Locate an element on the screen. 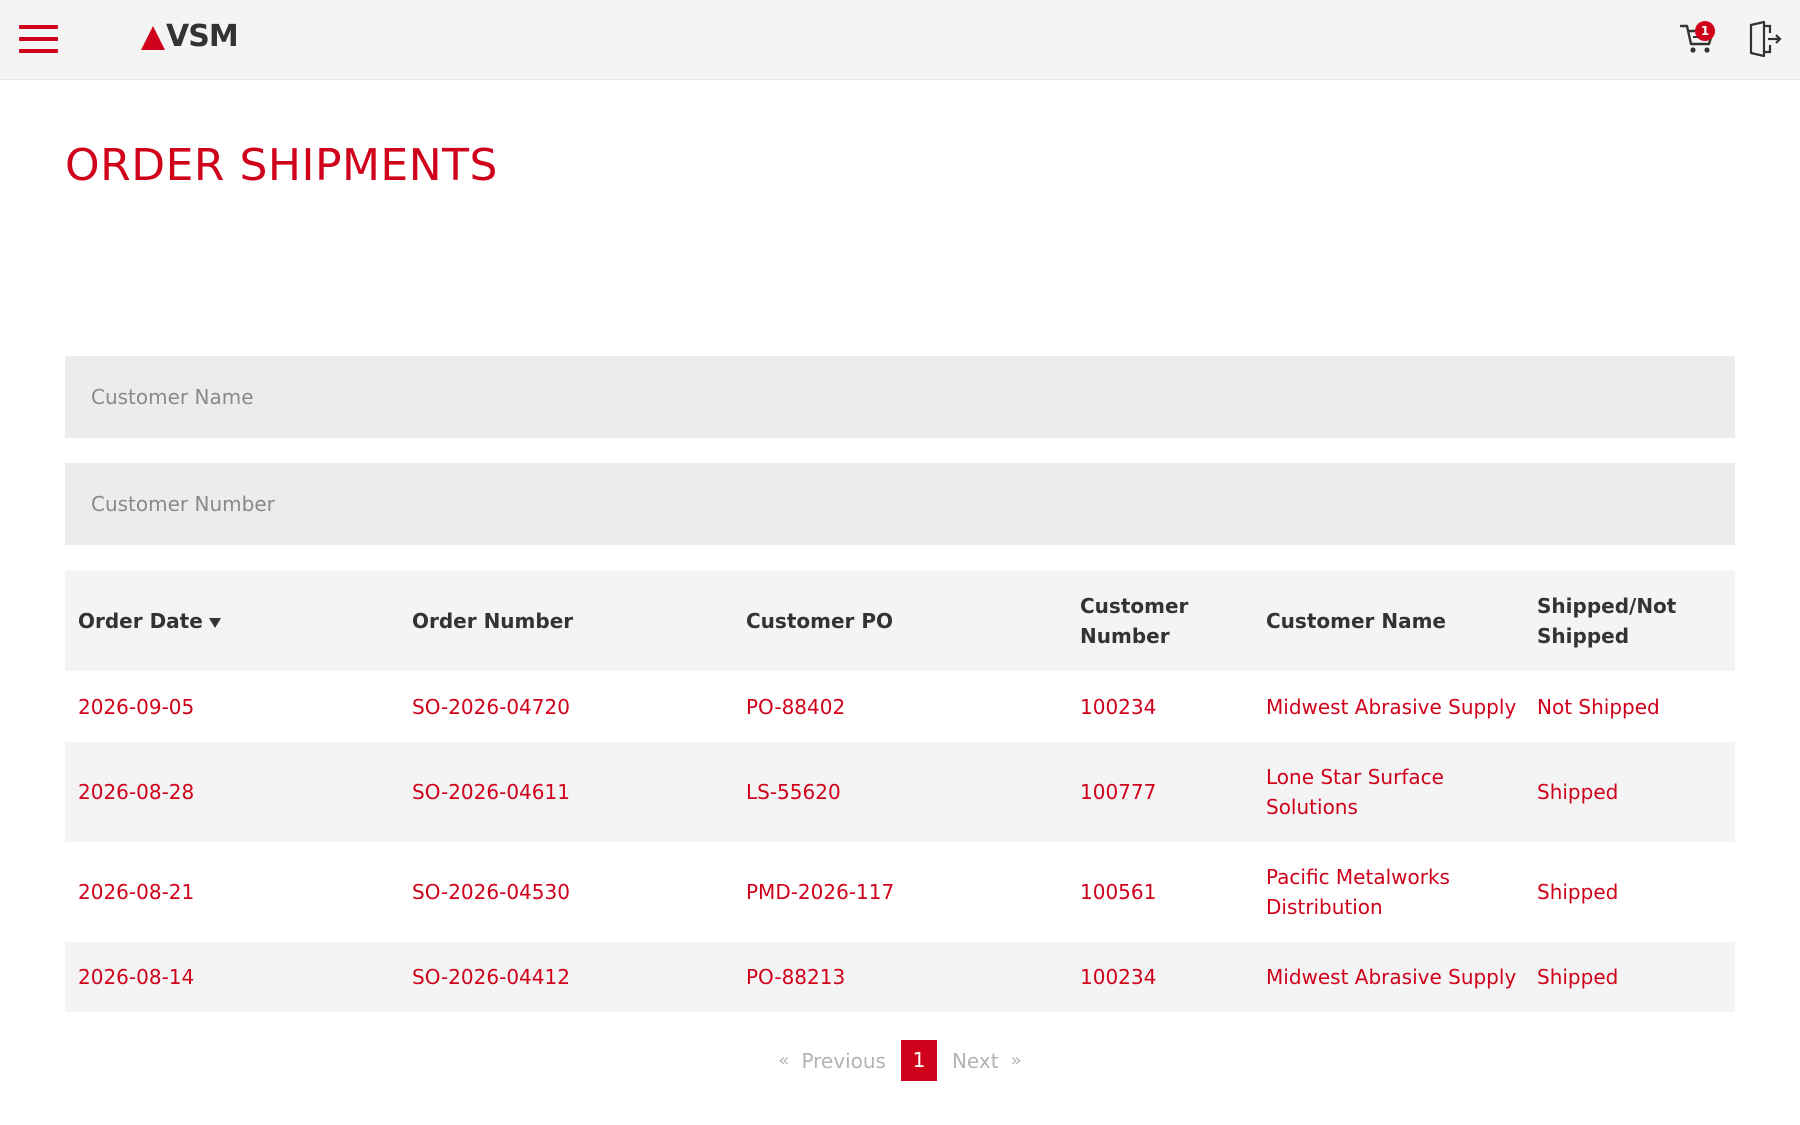  first-page-chevron: « is located at coordinates (783, 1060).